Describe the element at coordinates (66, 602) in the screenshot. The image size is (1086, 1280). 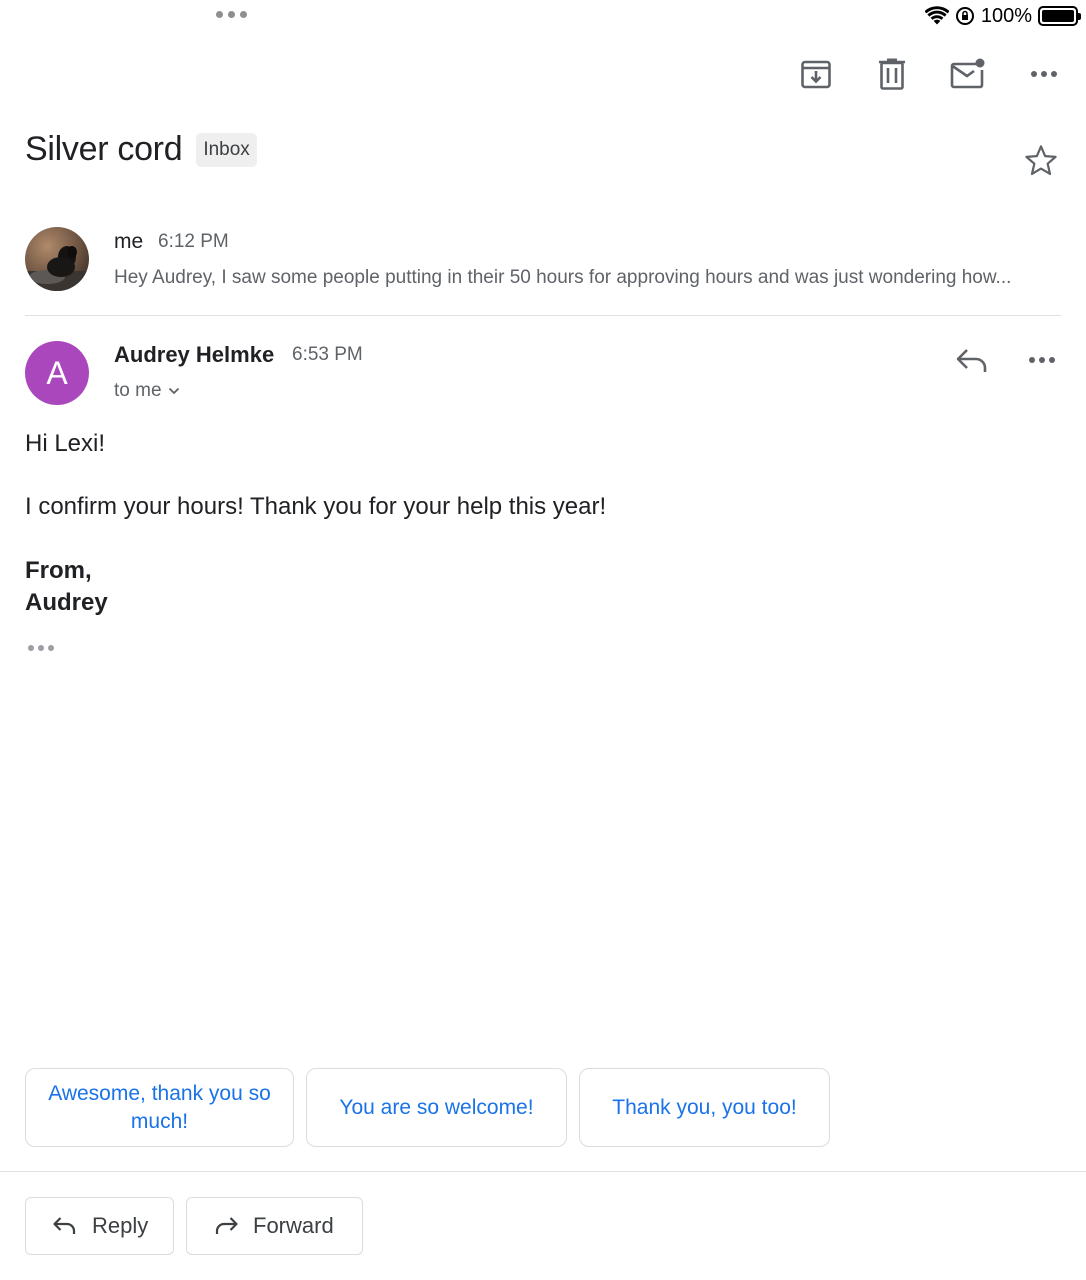
I see `message-signature: Audrey` at that location.